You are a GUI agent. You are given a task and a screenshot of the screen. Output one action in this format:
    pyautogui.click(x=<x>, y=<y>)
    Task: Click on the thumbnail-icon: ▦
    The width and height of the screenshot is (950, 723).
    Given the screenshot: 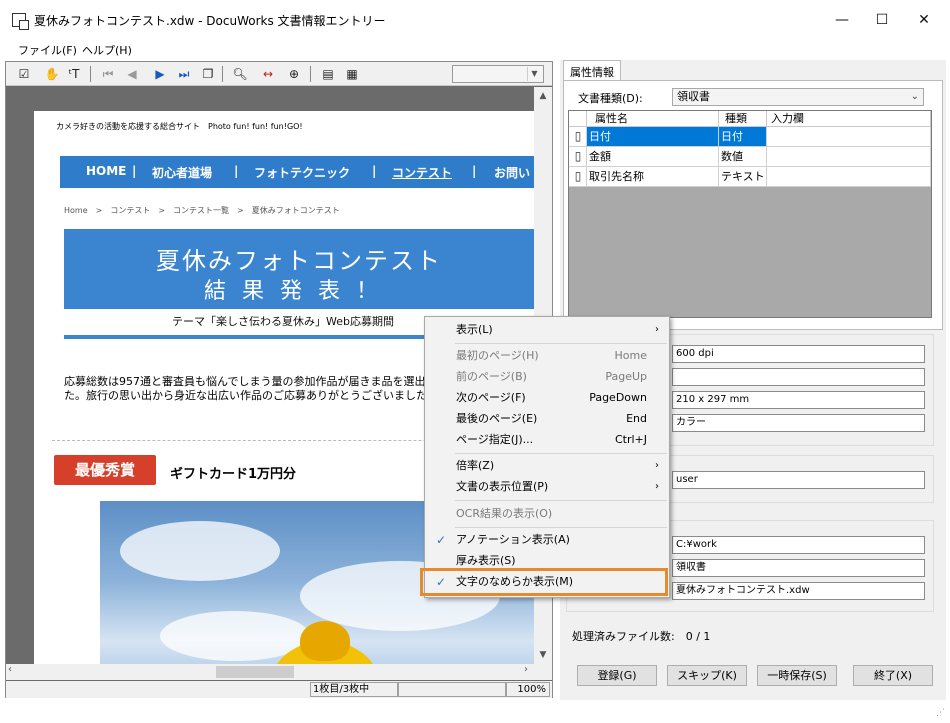 What is the action you would take?
    pyautogui.click(x=352, y=74)
    